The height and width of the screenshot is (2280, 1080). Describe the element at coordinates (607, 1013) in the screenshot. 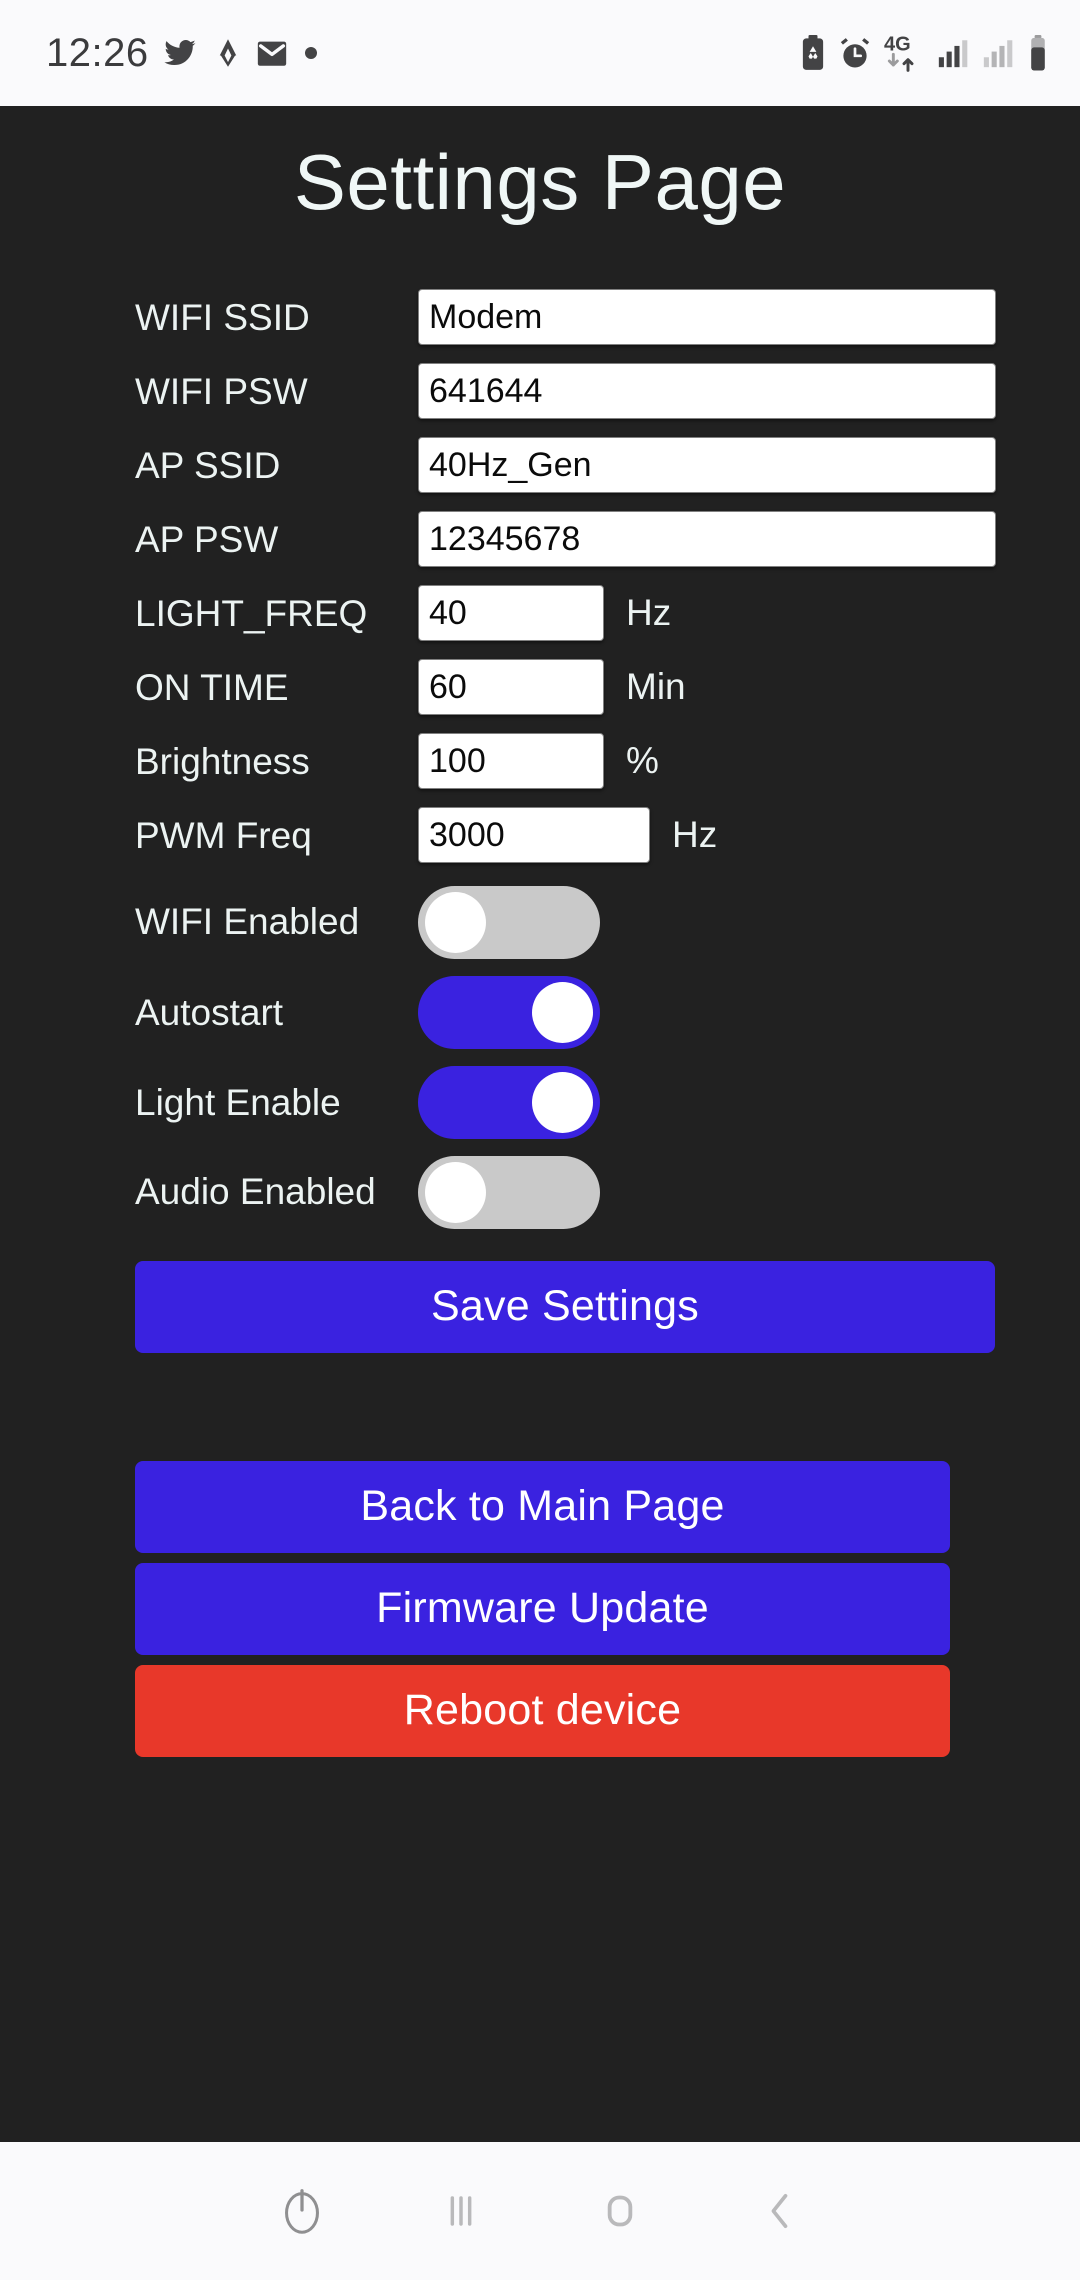

I see `toggle-row-autostart: Autostart` at that location.